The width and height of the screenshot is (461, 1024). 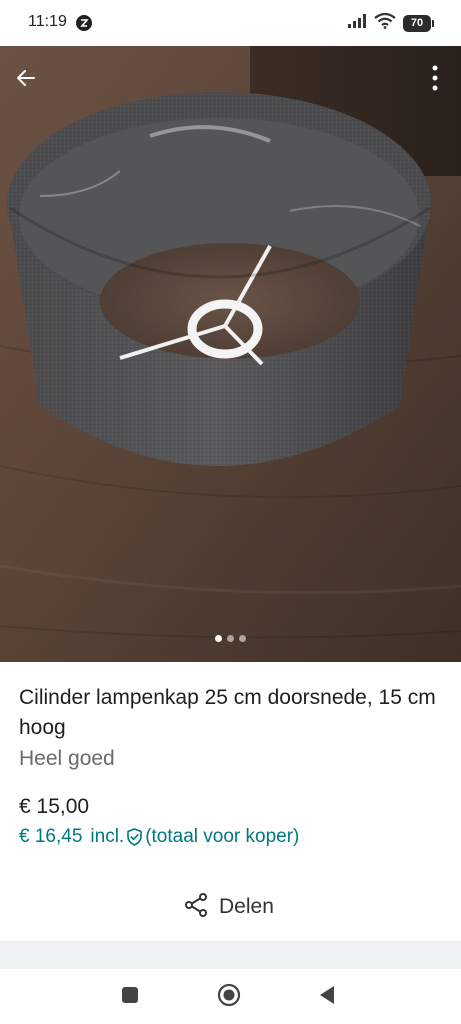 I want to click on section-divider, so click(x=230, y=955).